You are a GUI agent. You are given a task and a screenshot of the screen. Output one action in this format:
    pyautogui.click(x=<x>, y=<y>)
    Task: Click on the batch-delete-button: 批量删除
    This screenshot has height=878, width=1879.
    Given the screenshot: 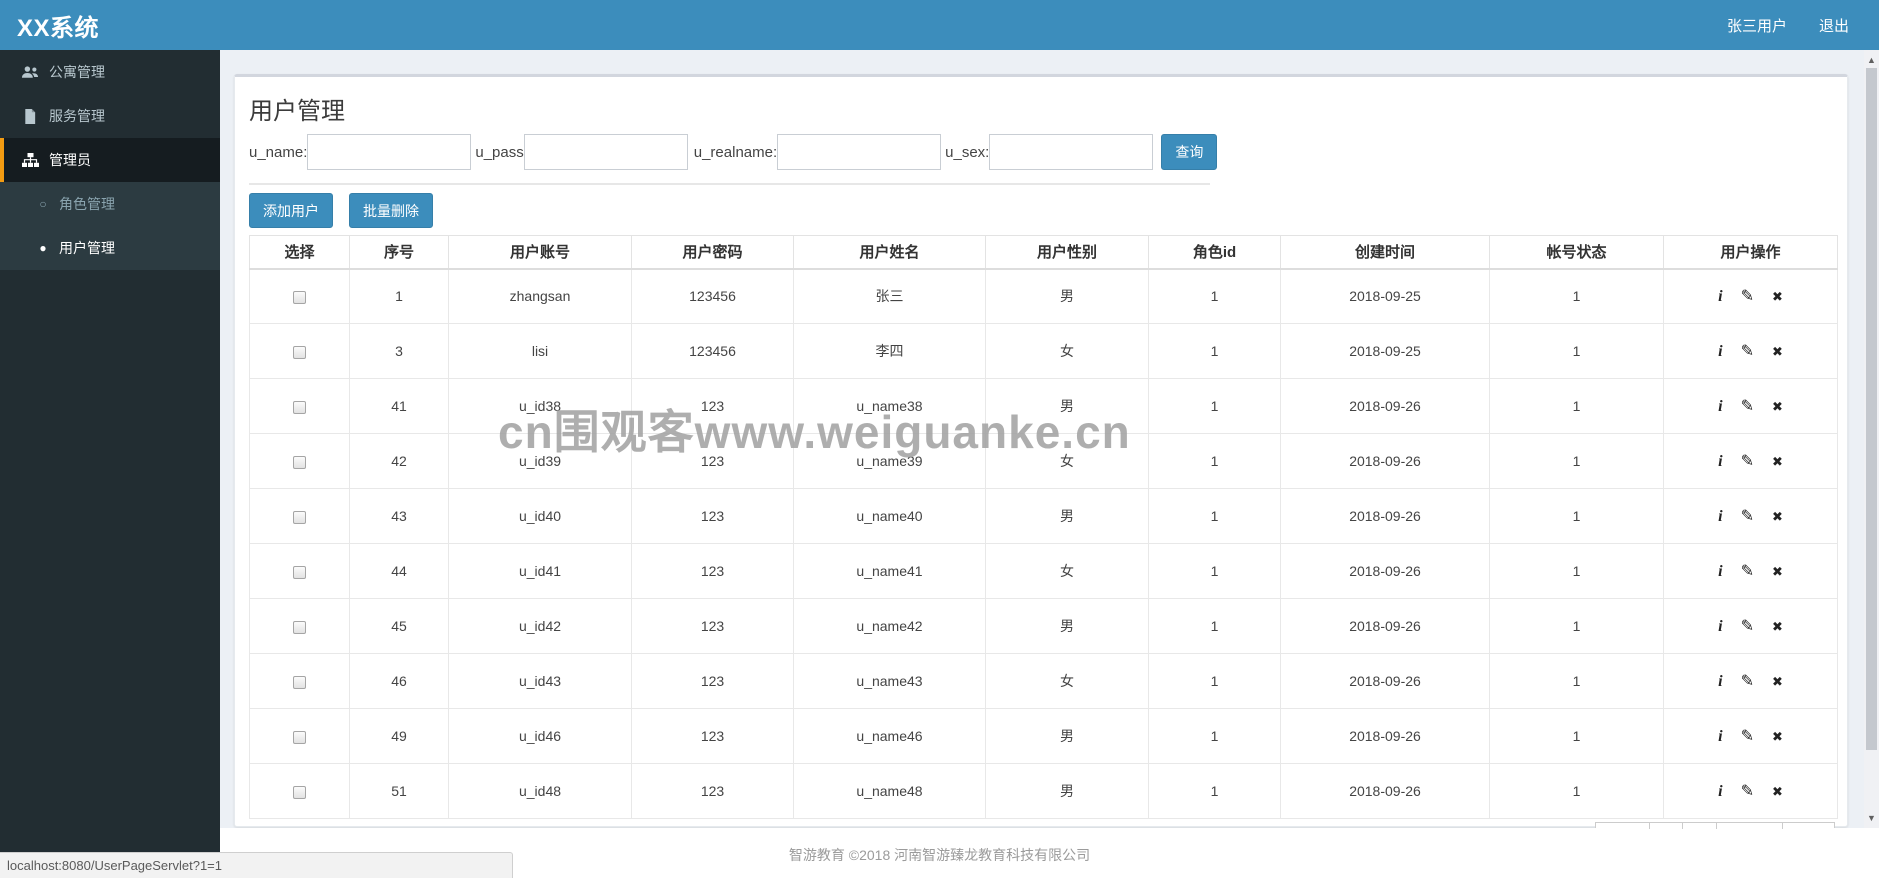 What is the action you would take?
    pyautogui.click(x=391, y=210)
    